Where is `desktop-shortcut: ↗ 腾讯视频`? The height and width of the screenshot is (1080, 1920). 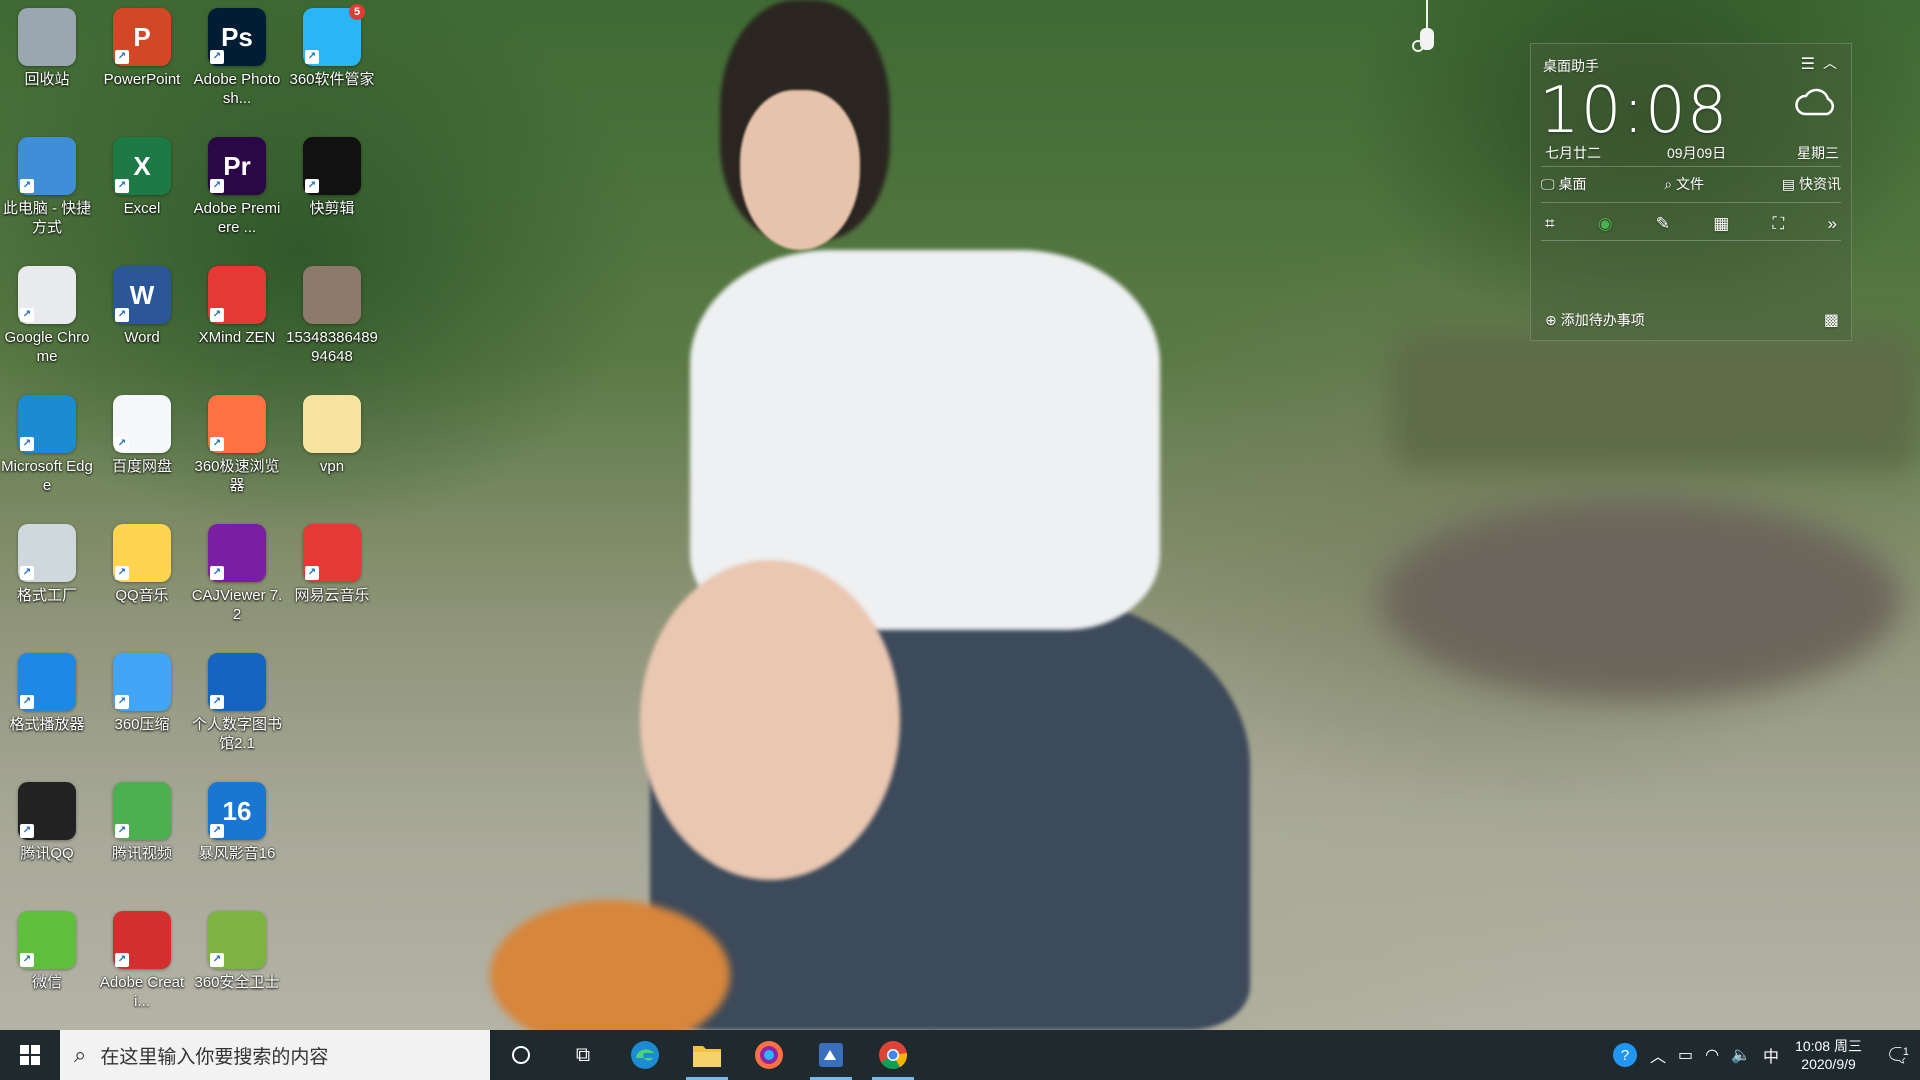
desktop-shortcut: ↗ 腾讯视频 is located at coordinates (142, 834).